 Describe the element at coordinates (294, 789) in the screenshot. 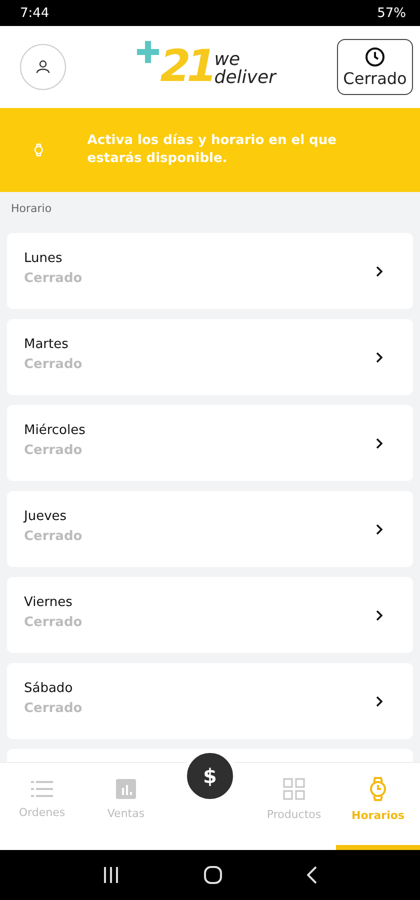

I see `grid-icon` at that location.